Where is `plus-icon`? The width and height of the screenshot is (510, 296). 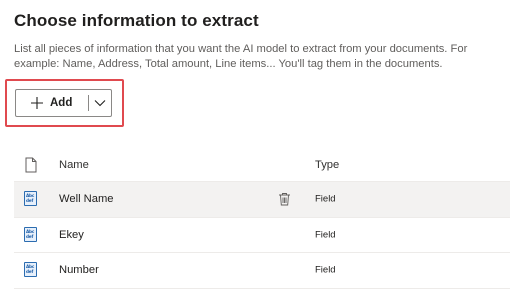 plus-icon is located at coordinates (37, 103).